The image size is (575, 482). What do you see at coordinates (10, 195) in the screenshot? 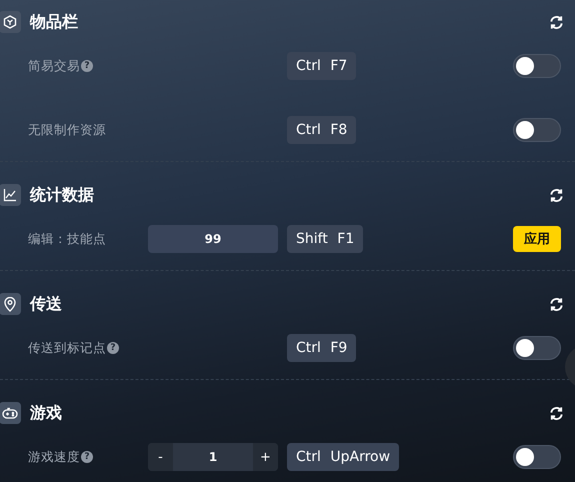
I see `line-chart-icon` at bounding box center [10, 195].